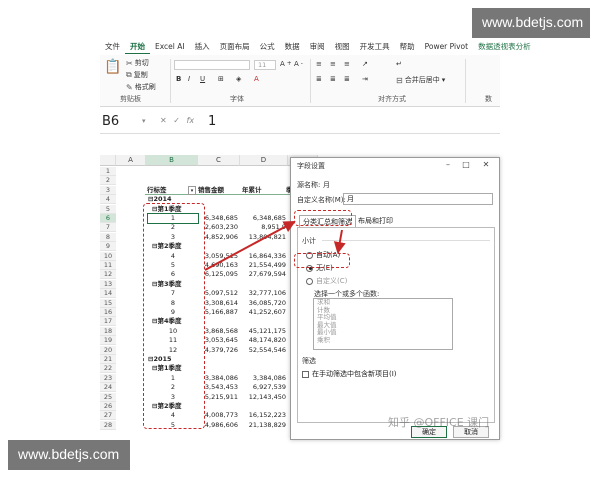 Image resolution: width=600 pixels, height=480 pixels. I want to click on cumulative-cell: 16,152,223, so click(263, 415).